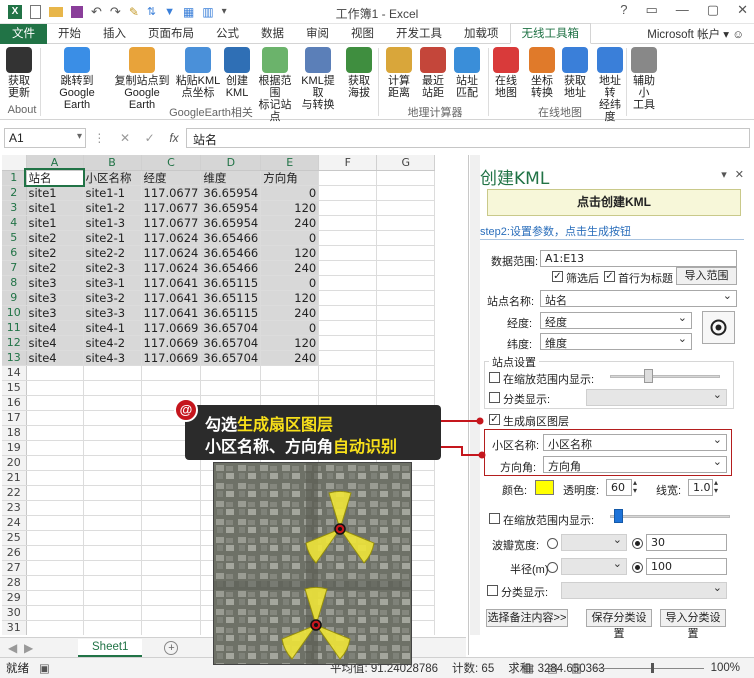 The height and width of the screenshot is (678, 754). Describe the element at coordinates (173, 138) in the screenshot. I see `insert-function-icon: fx` at that location.